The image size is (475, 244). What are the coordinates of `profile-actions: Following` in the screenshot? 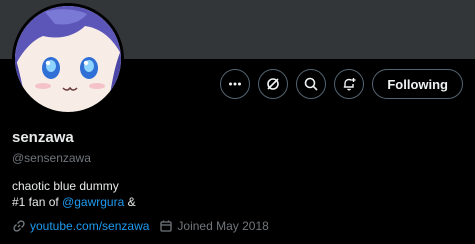 It's located at (341, 84).